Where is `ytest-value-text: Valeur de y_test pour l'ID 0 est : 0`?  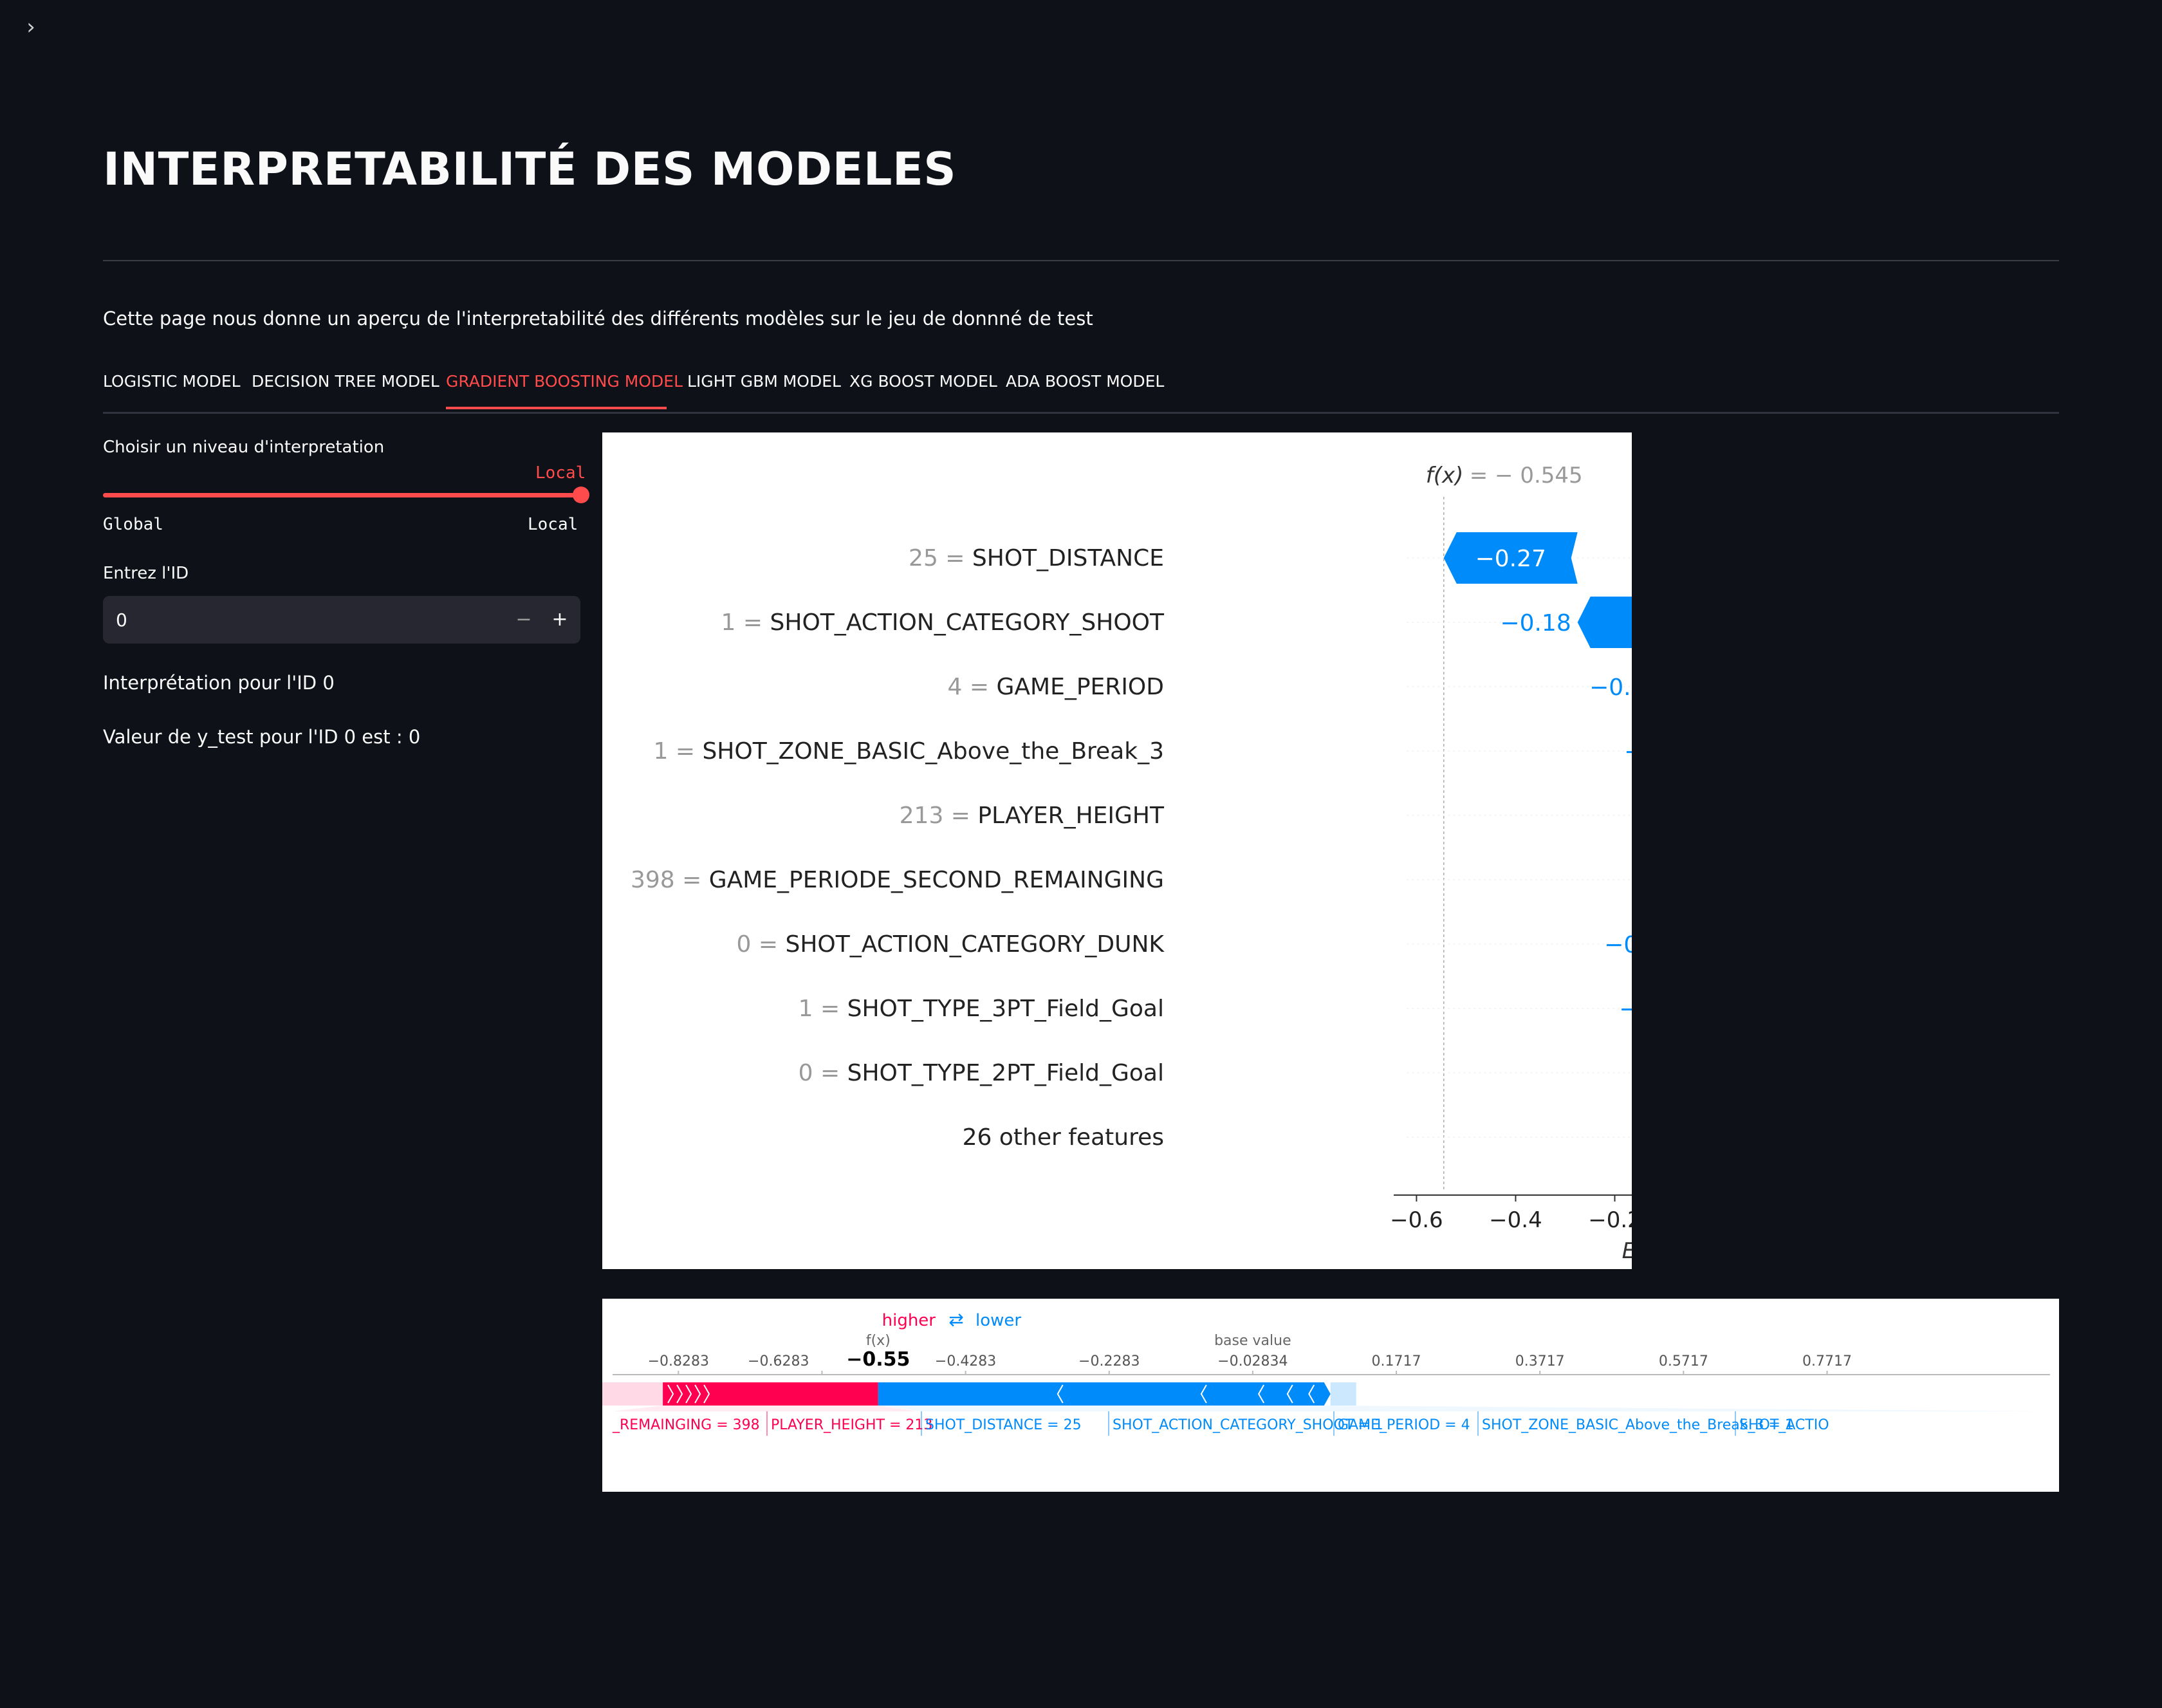 ytest-value-text: Valeur de y_test pour l'ID 0 est : 0 is located at coordinates (262, 737).